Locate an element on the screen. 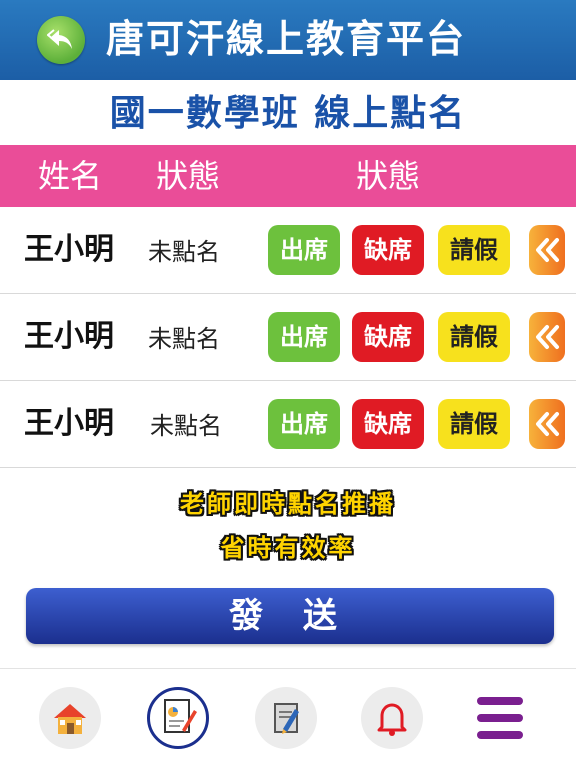  nav-notifications is located at coordinates (392, 718).